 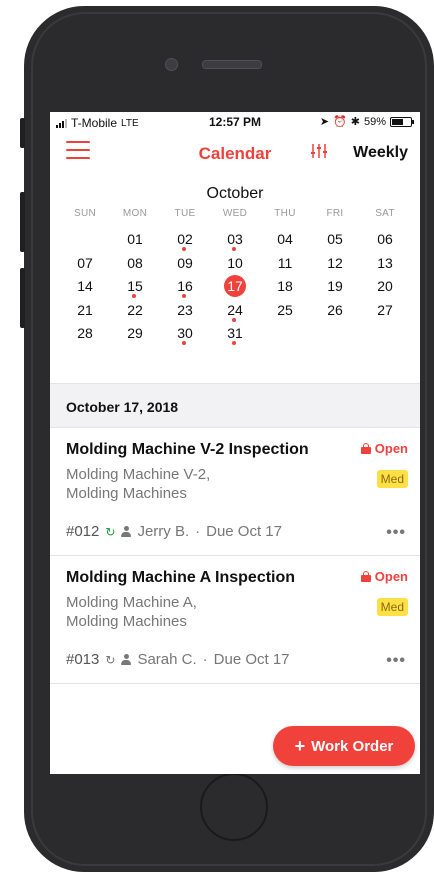 I want to click on calendar-day: 23, so click(x=185, y=311).